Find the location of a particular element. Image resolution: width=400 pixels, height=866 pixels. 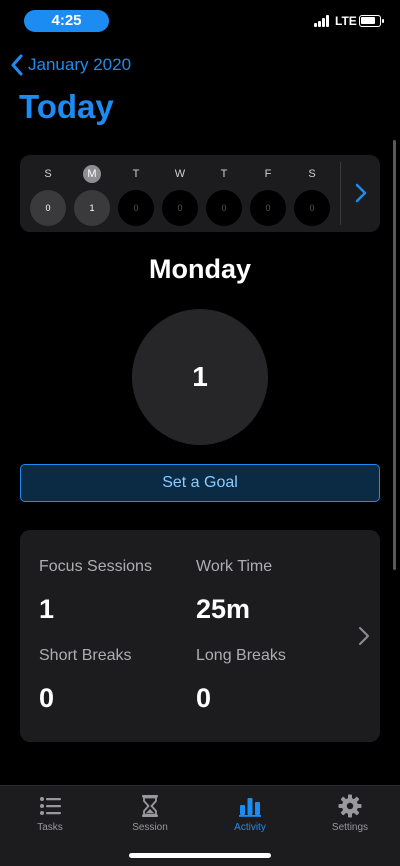

home-indicator is located at coordinates (200, 855).